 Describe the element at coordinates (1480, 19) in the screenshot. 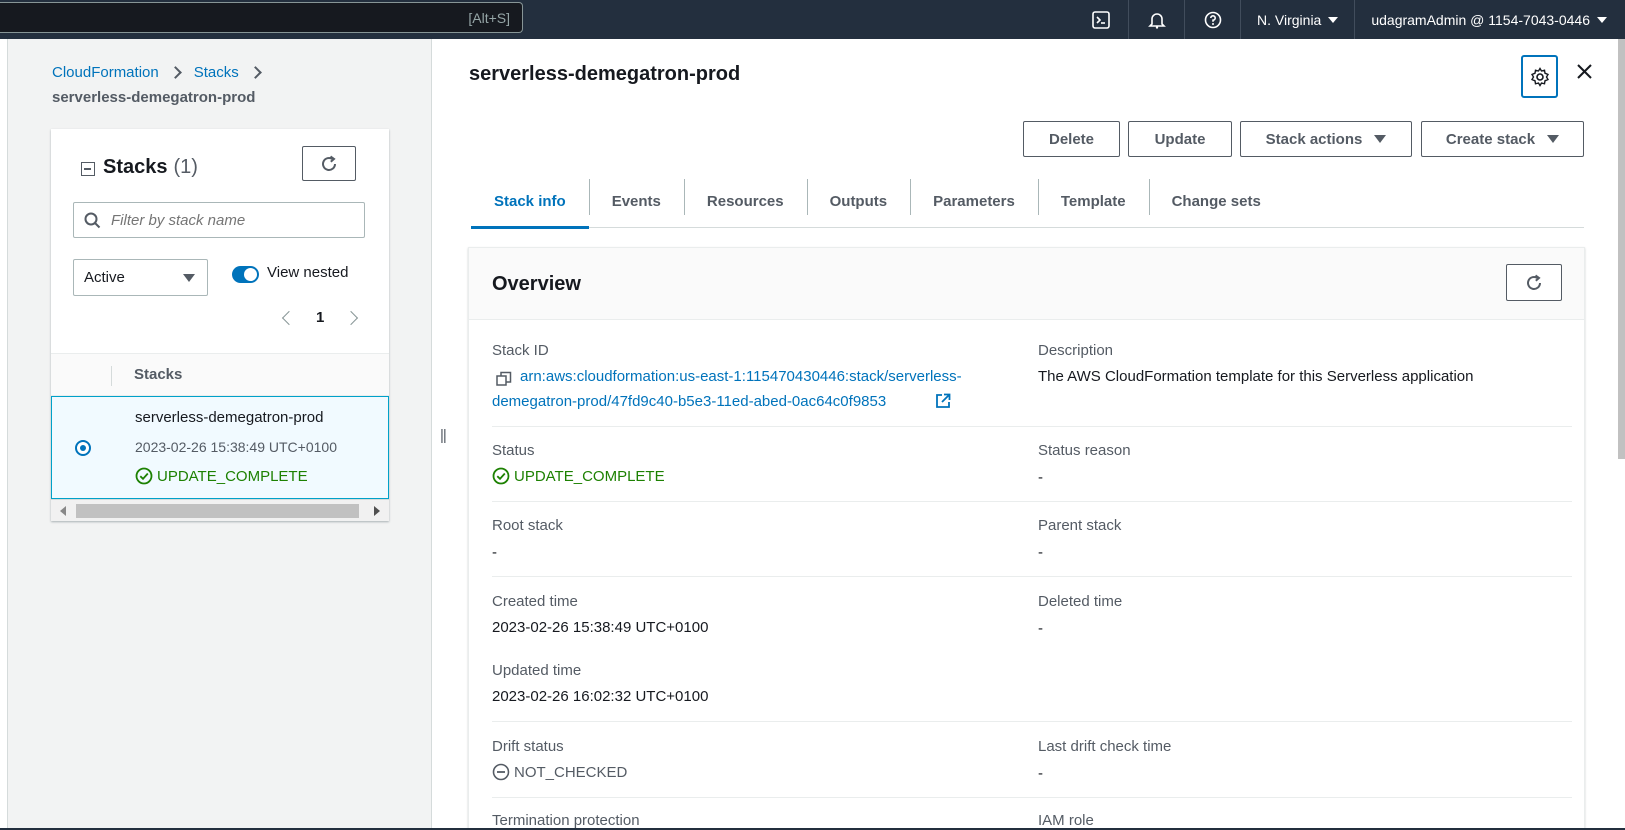

I see `account-label: udagramAdmin @ 1154-7043-0446` at that location.